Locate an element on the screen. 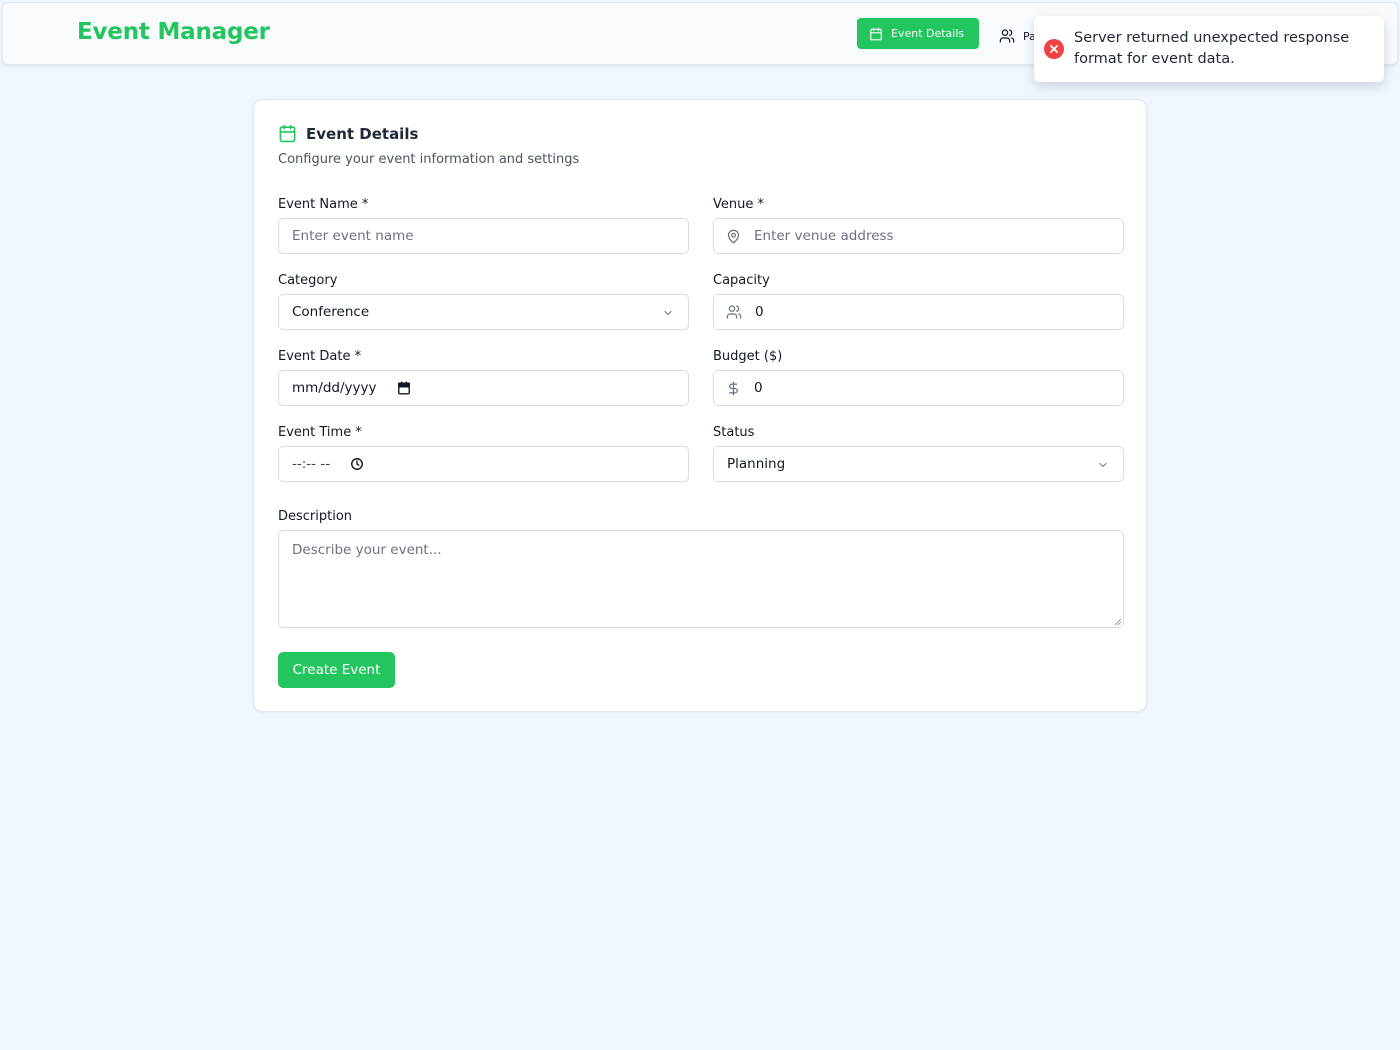 Image resolution: width=1400 pixels, height=1050 pixels. budget-value: 0 is located at coordinates (758, 388).